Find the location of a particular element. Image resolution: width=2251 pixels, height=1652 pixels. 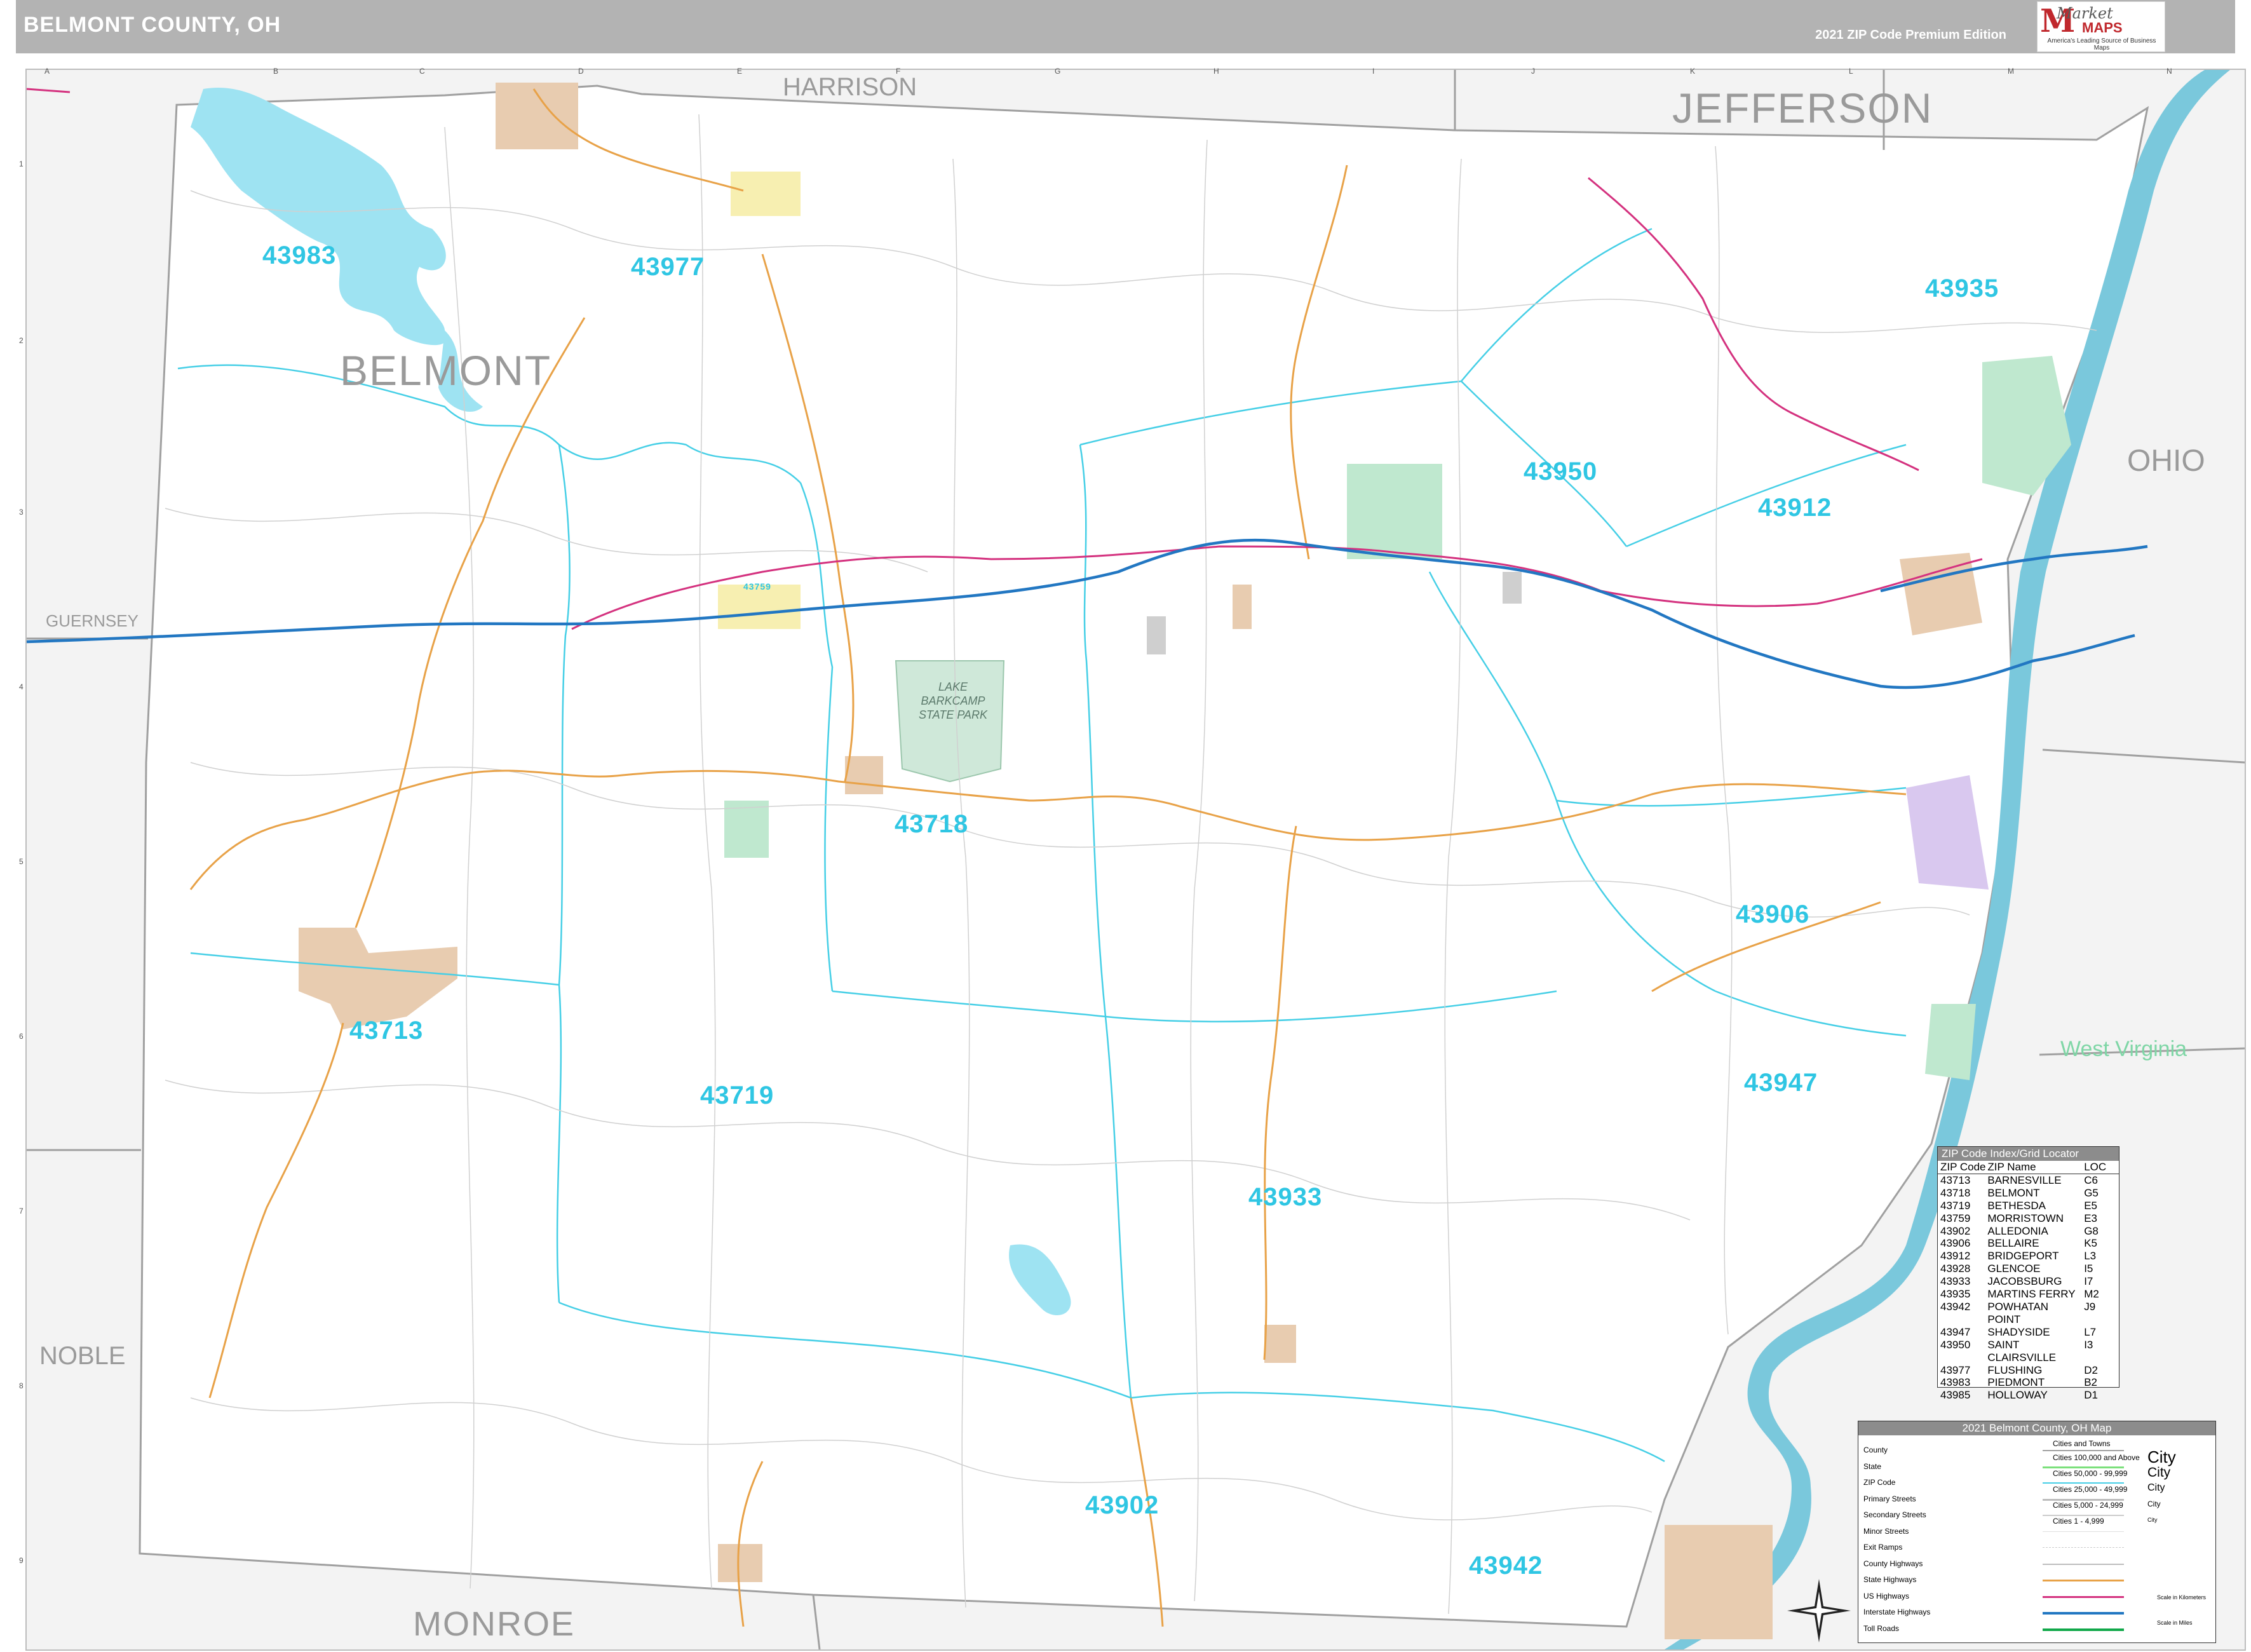

zip-code-cell: 43977 is located at coordinates (1956, 1370).